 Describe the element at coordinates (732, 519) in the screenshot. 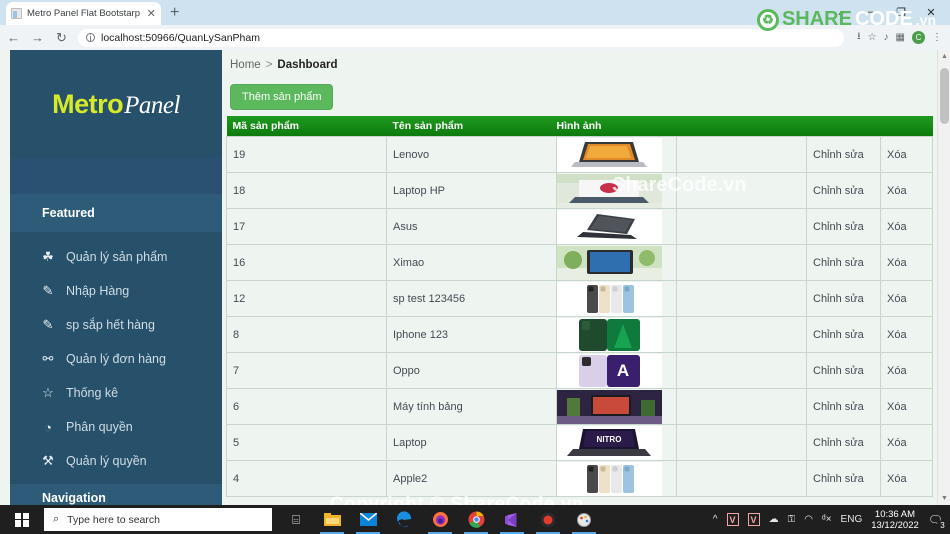

I see `tray-icon-v1: V` at that location.